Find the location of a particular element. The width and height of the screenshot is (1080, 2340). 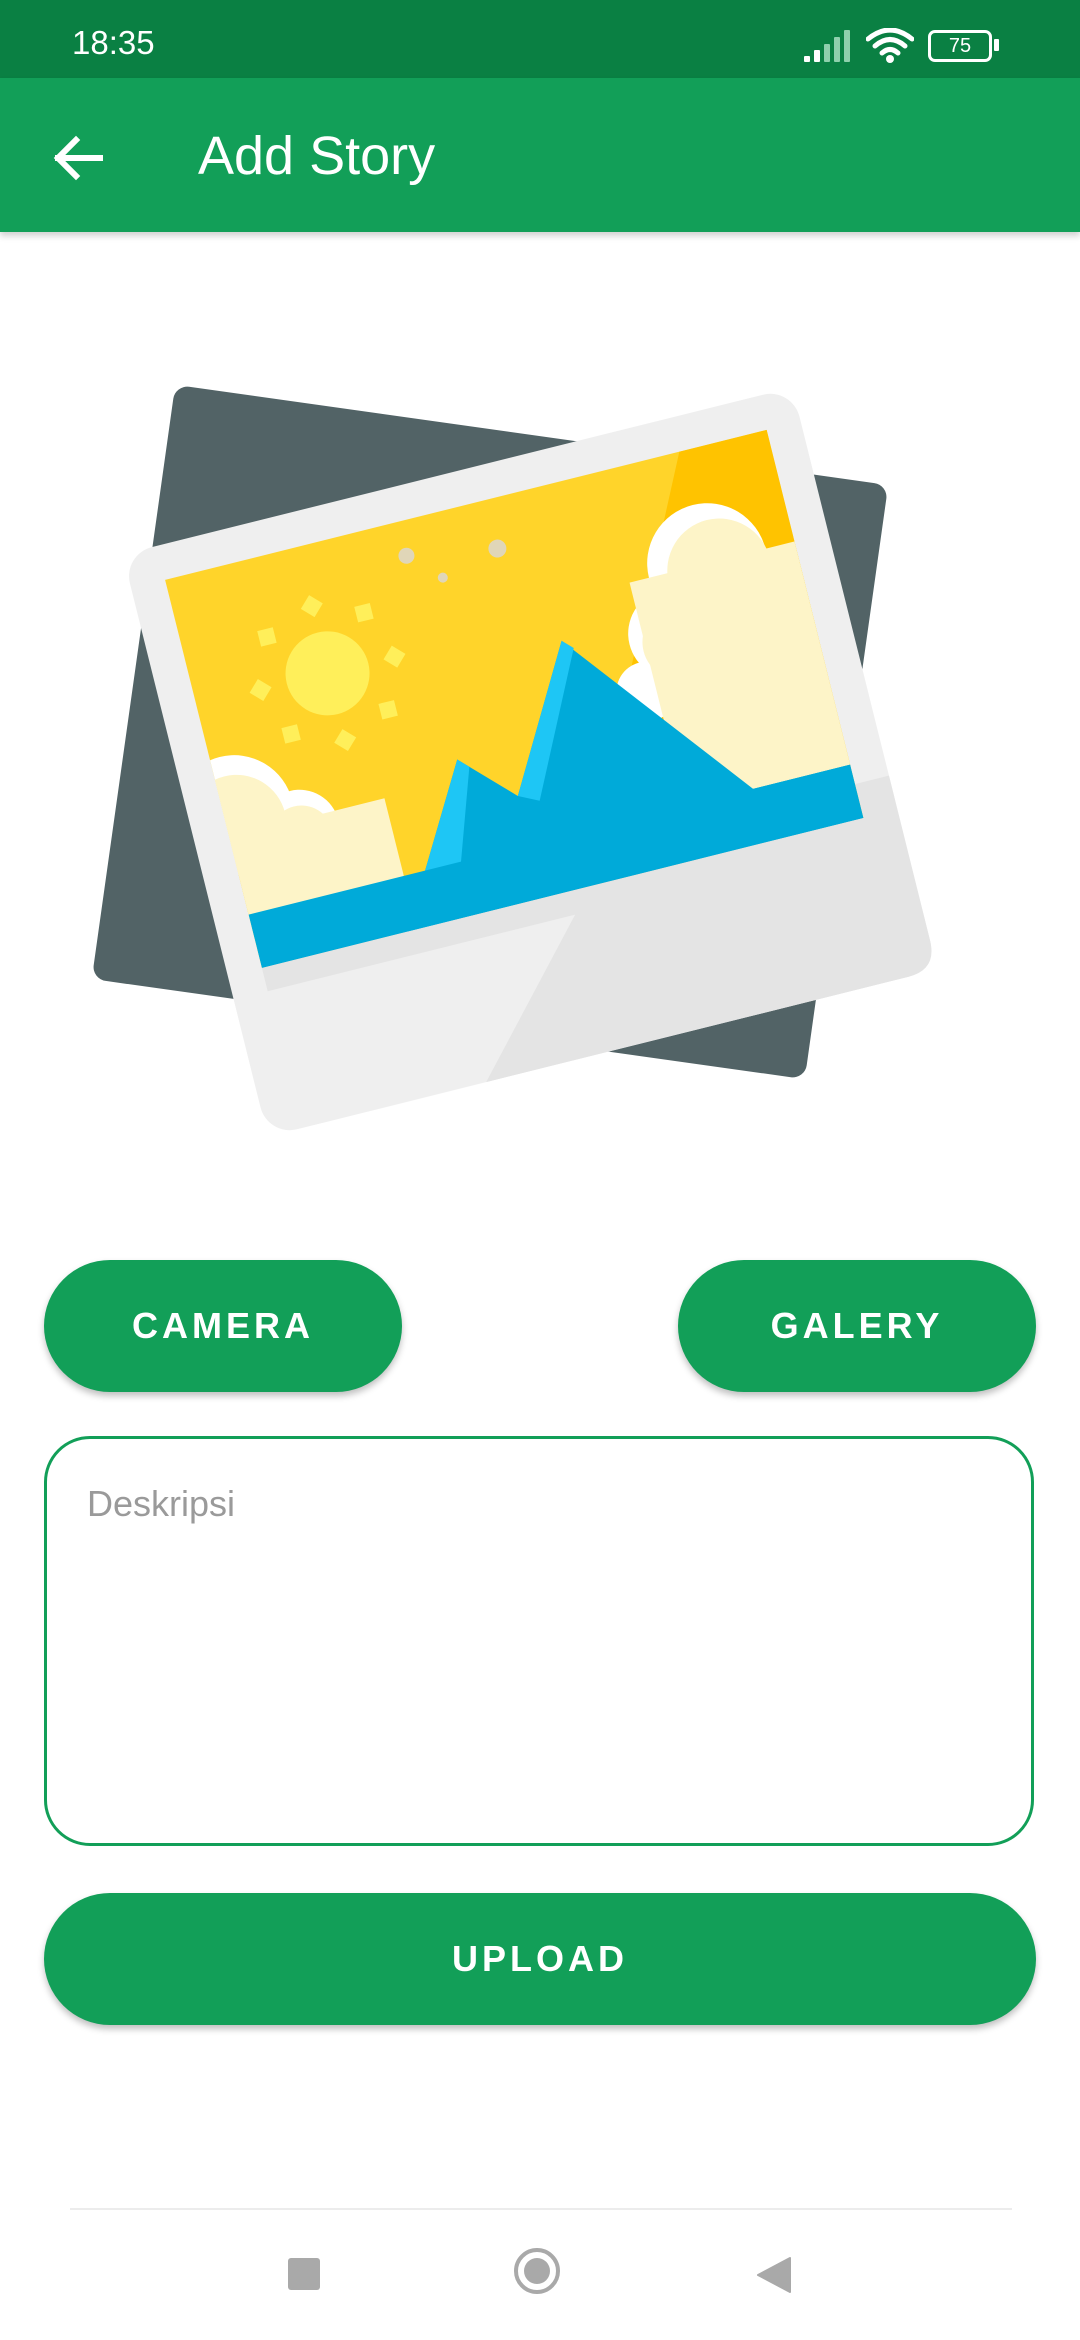

status-icons: 75 is located at coordinates (904, 48).